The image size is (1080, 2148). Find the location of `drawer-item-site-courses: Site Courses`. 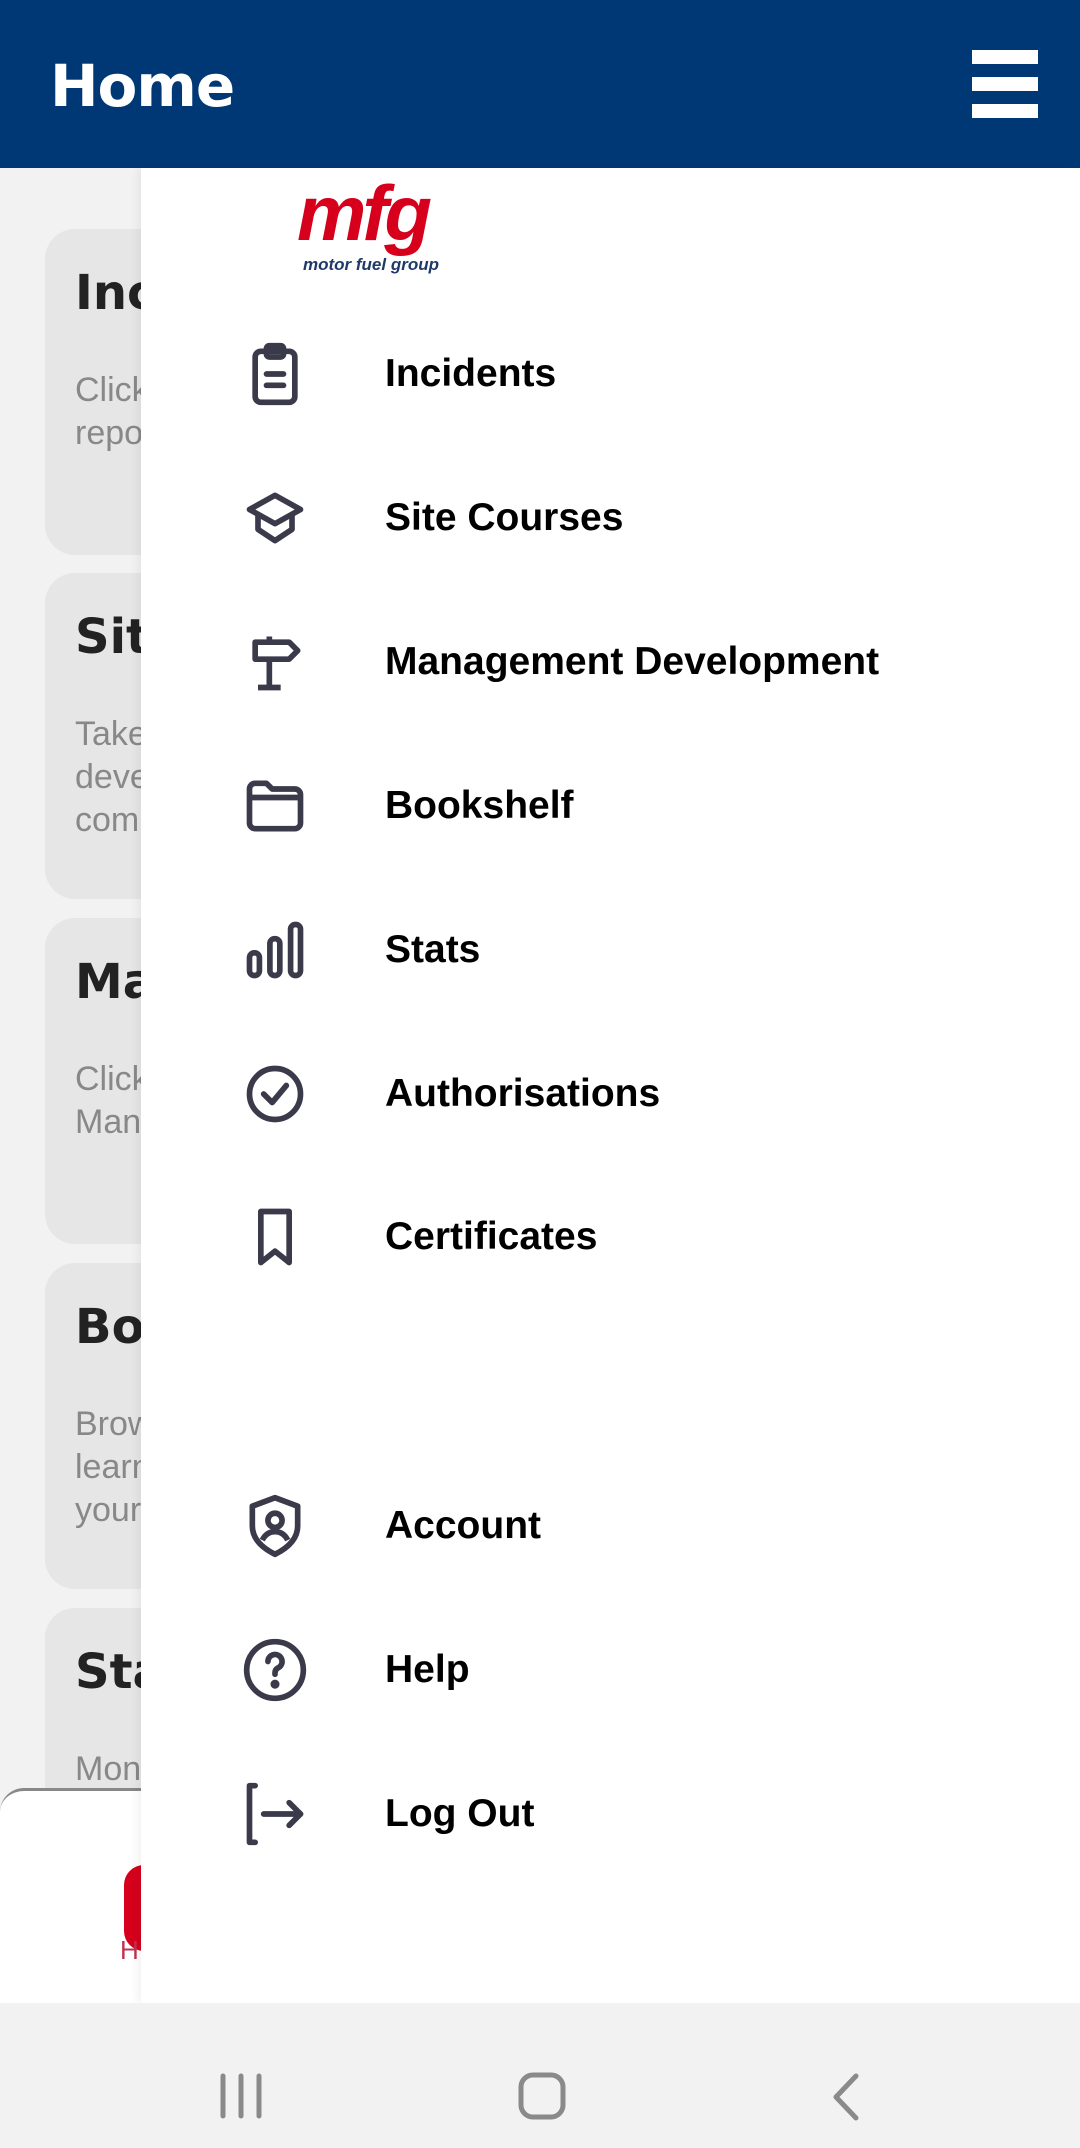

drawer-item-site-courses: Site Courses is located at coordinates (610, 518).